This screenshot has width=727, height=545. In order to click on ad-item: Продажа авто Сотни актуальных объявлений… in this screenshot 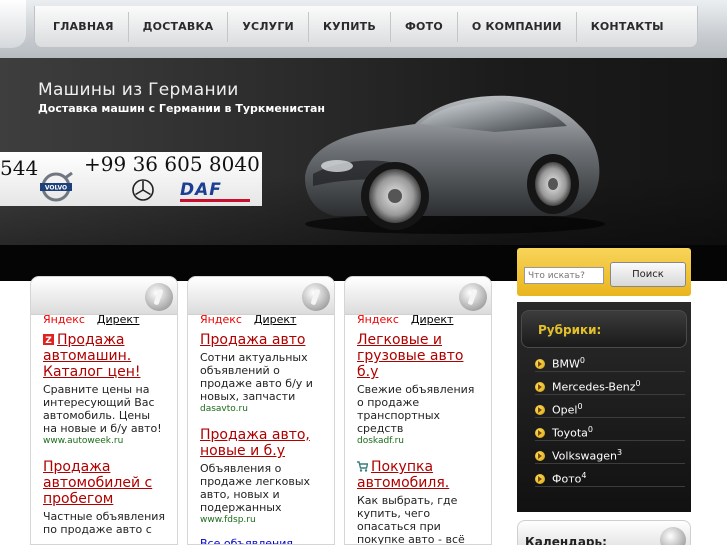, I will do `click(262, 373)`.